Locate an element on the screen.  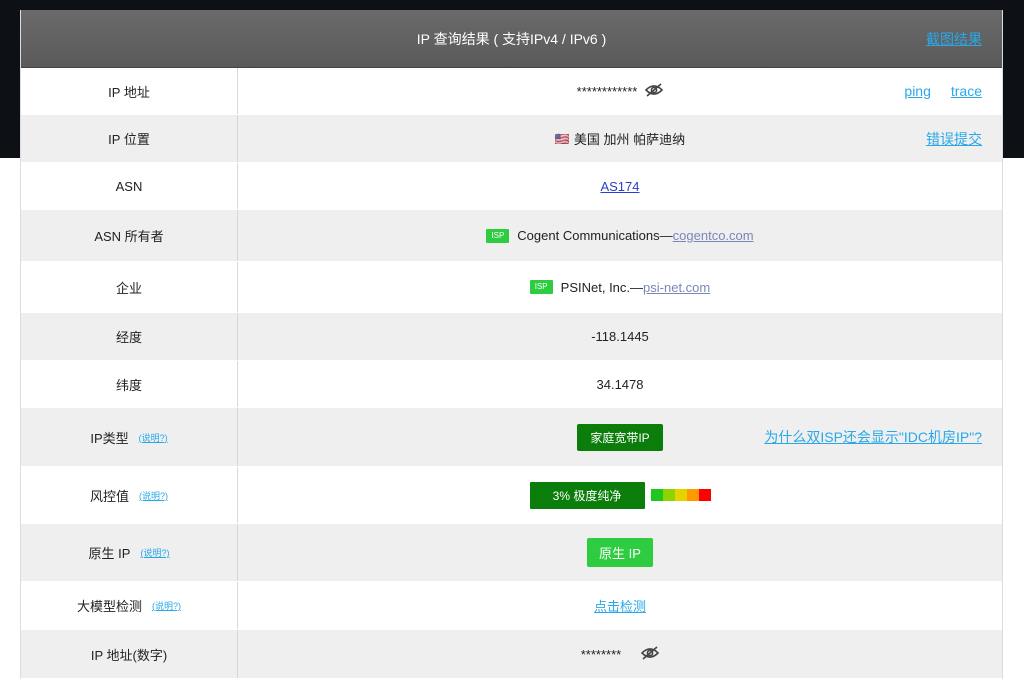
row-asn: ASN AS174 is located at coordinates (511, 186).